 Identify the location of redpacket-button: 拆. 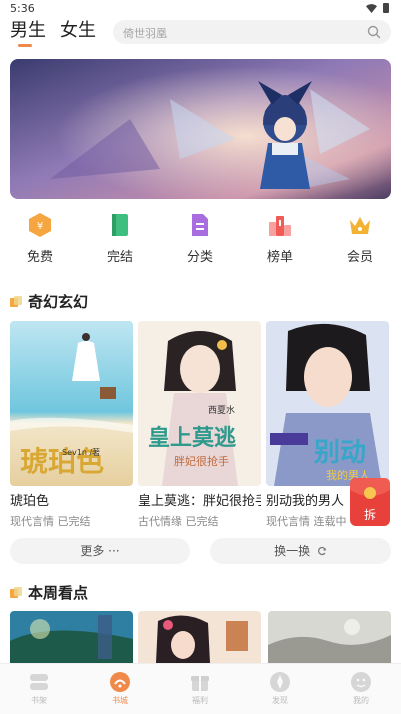
(370, 502).